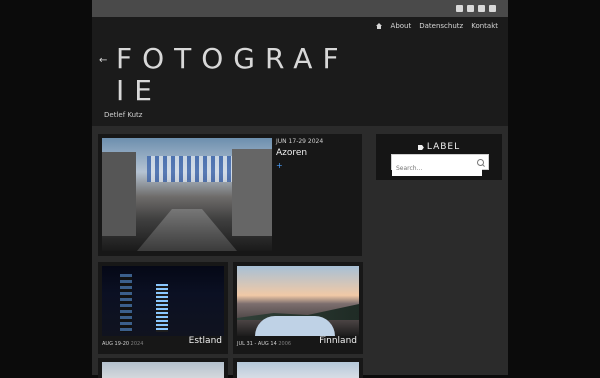 The width and height of the screenshot is (600, 378). I want to click on featured-post: JUN 17-29 2024 Azoren +, so click(230, 195).